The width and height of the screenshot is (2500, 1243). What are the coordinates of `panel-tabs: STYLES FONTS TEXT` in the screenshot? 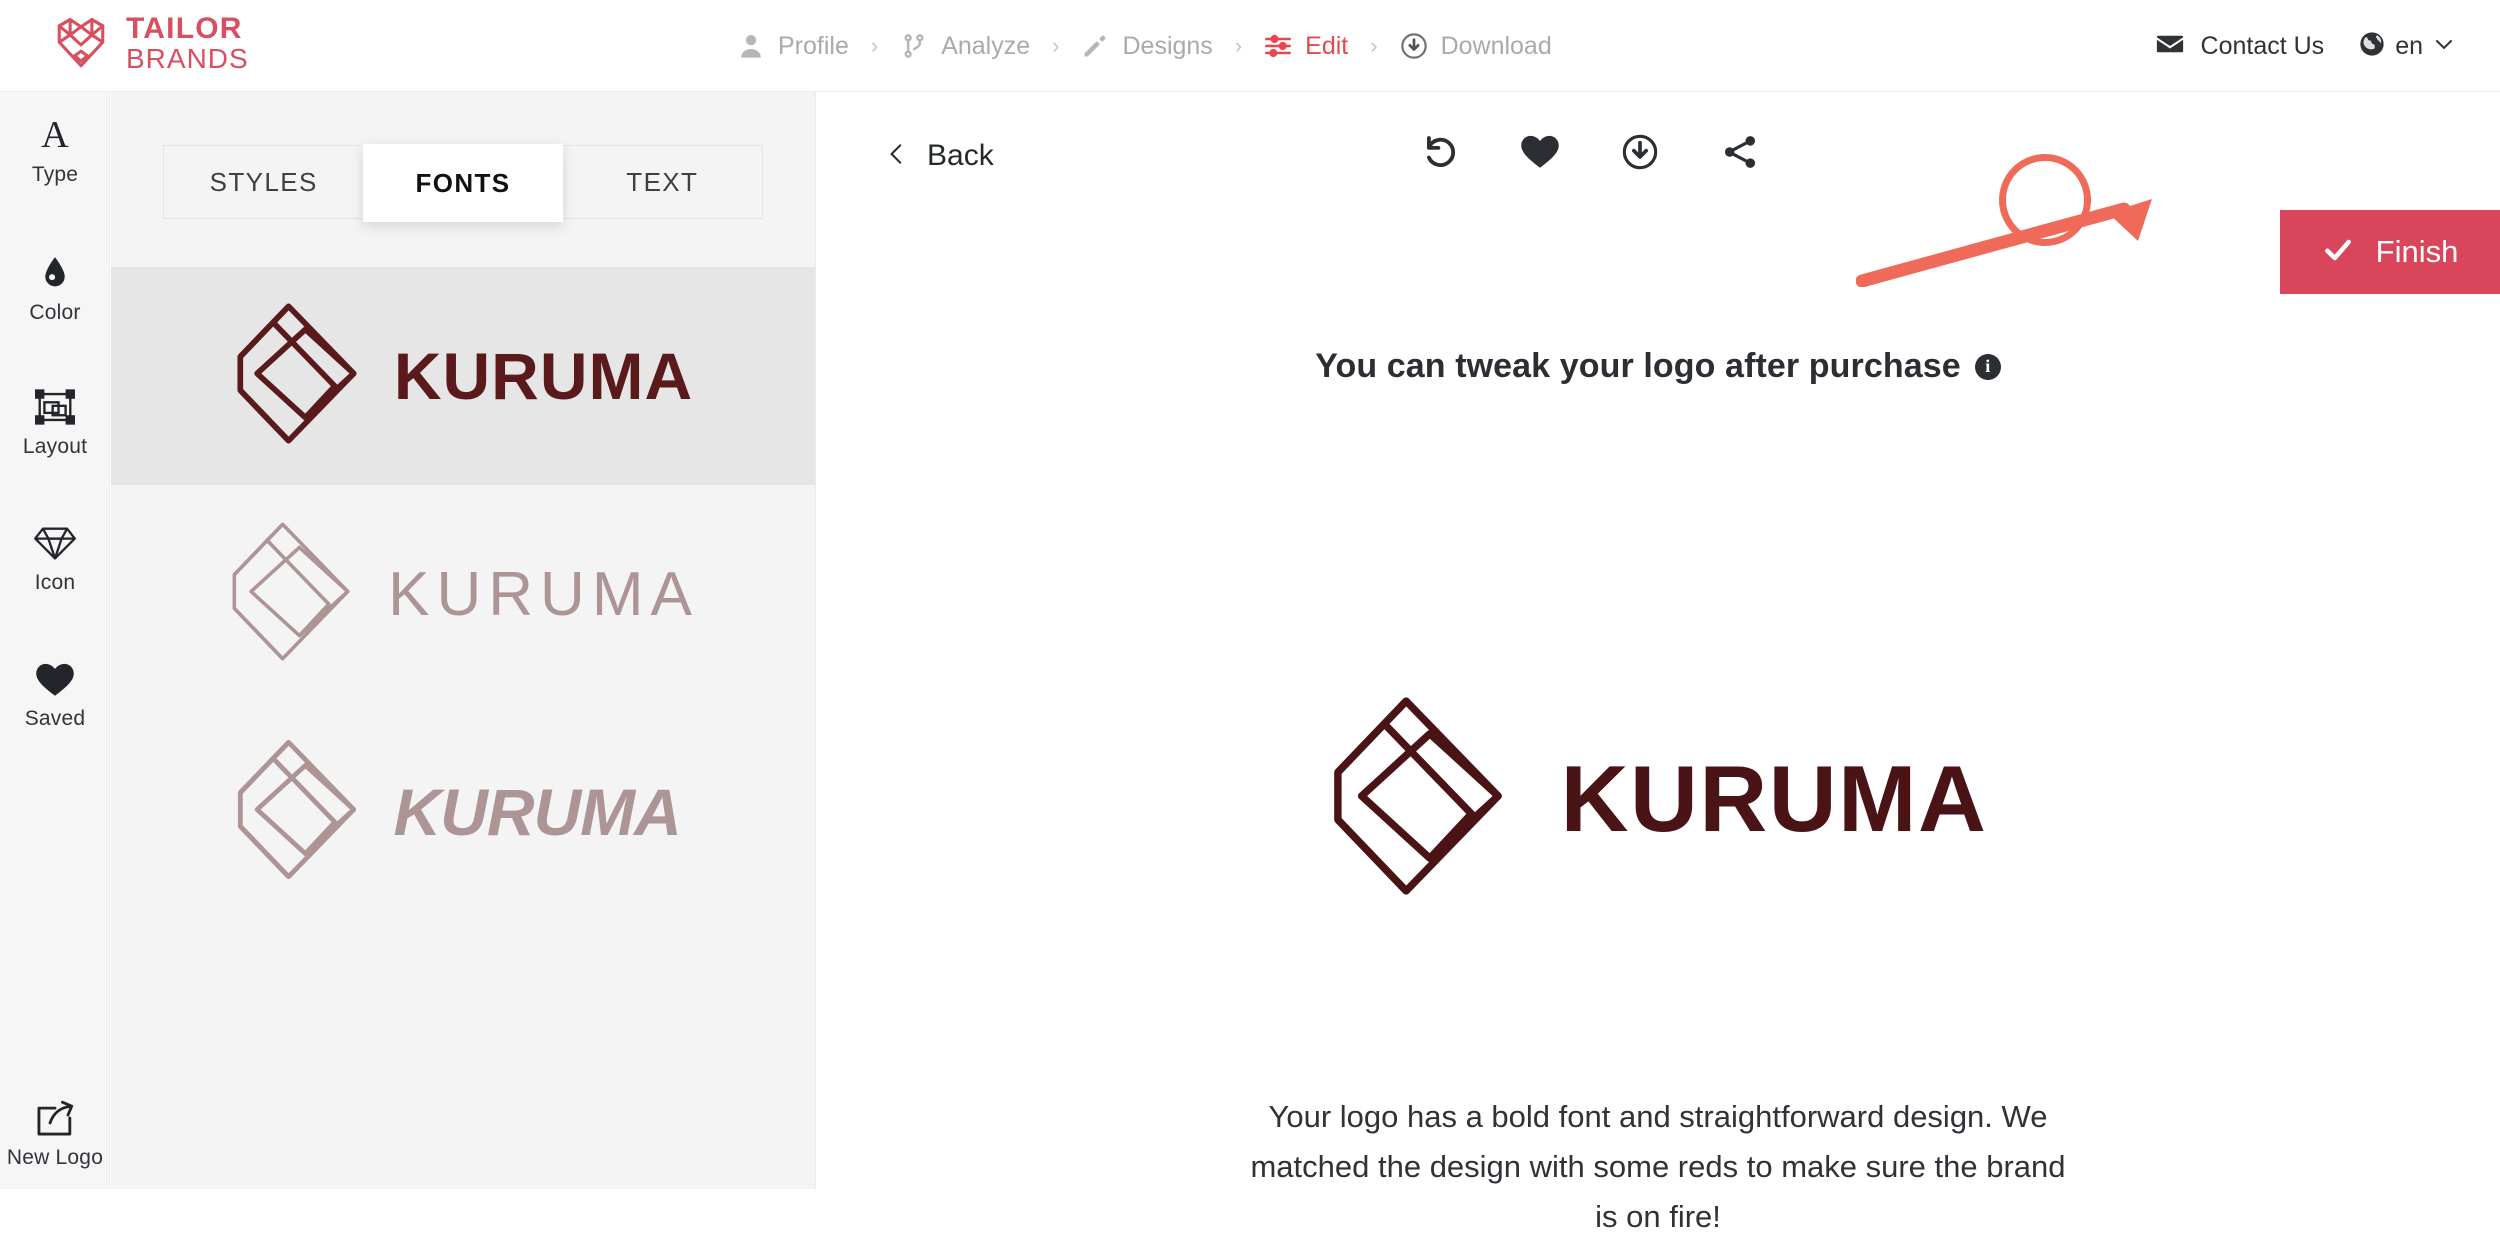 It's located at (463, 183).